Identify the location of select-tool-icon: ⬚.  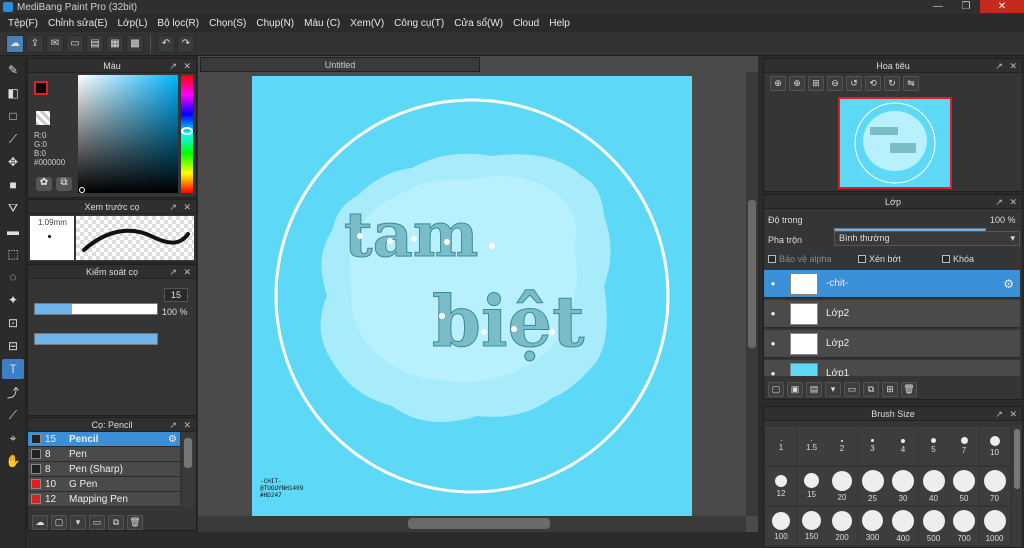
(13, 254).